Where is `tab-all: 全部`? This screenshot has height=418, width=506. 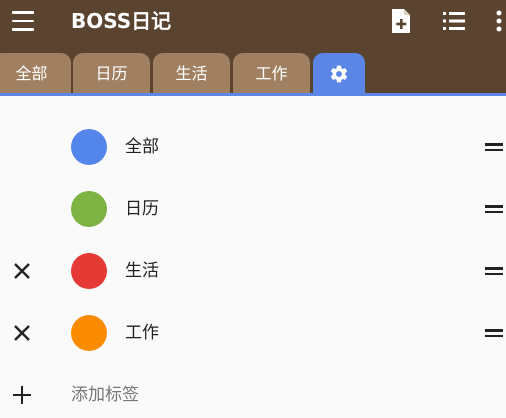
tab-all: 全部 is located at coordinates (35, 74).